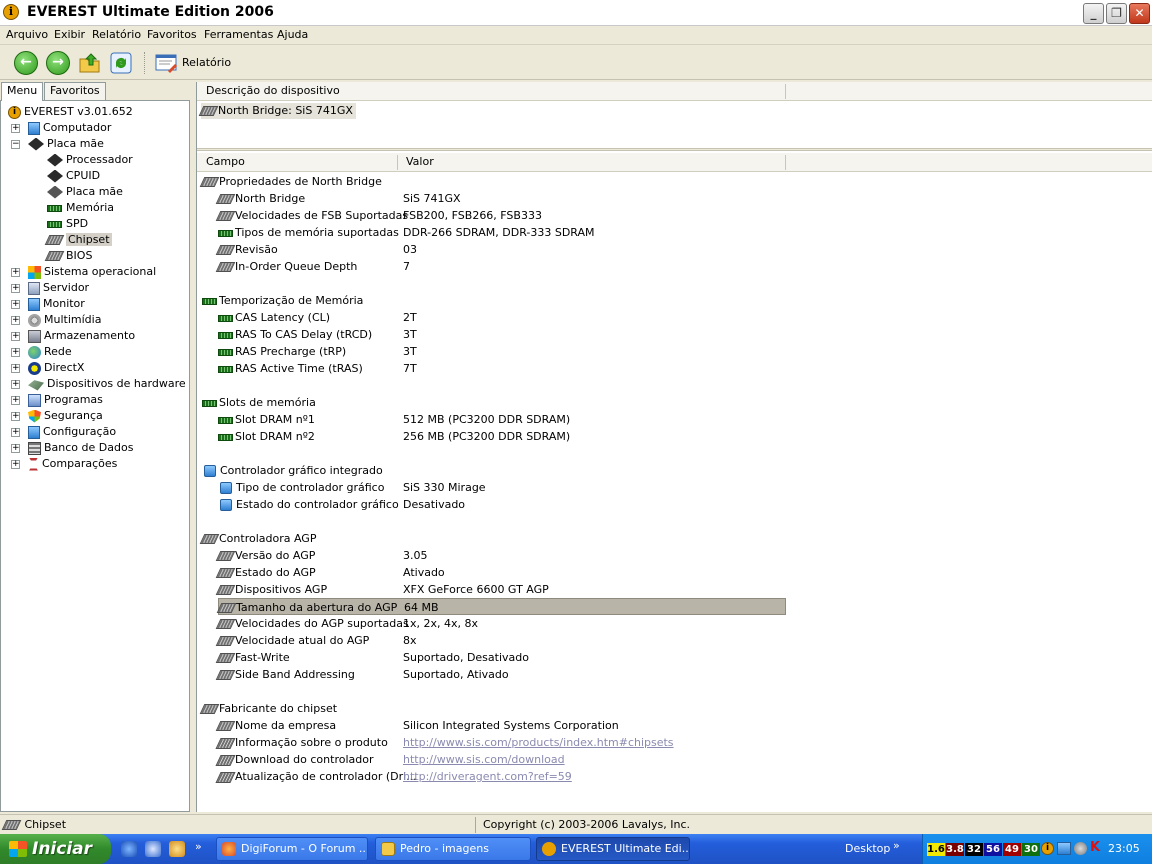  Describe the element at coordinates (153, 849) in the screenshot. I see `outlook-icon` at that location.